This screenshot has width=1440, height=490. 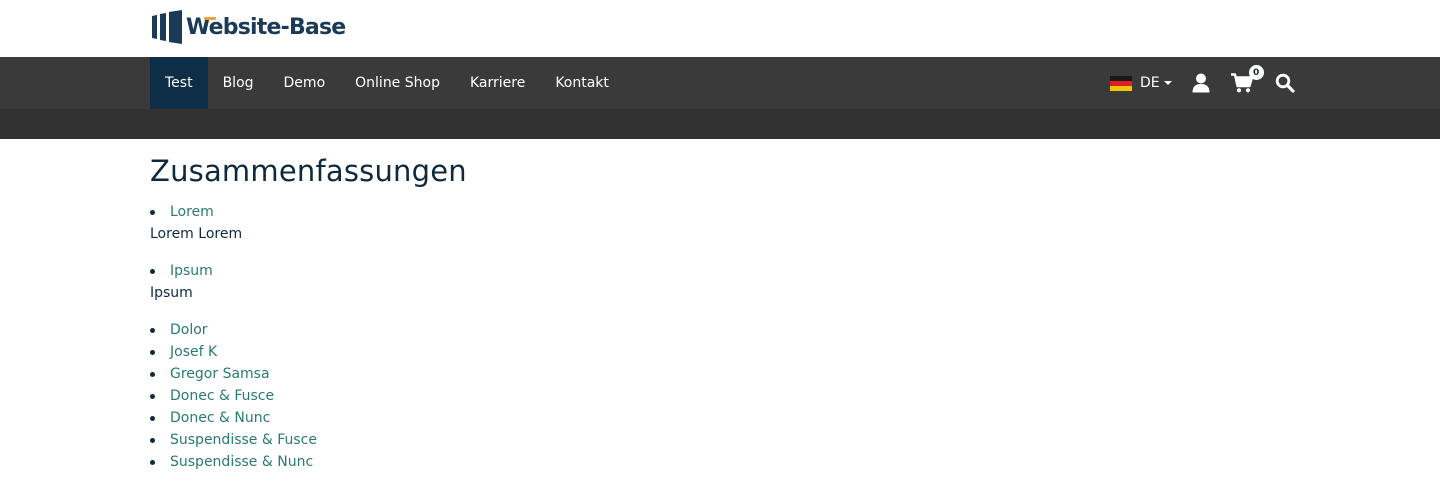 What do you see at coordinates (192, 212) in the screenshot?
I see `link-lorem: Lorem` at bounding box center [192, 212].